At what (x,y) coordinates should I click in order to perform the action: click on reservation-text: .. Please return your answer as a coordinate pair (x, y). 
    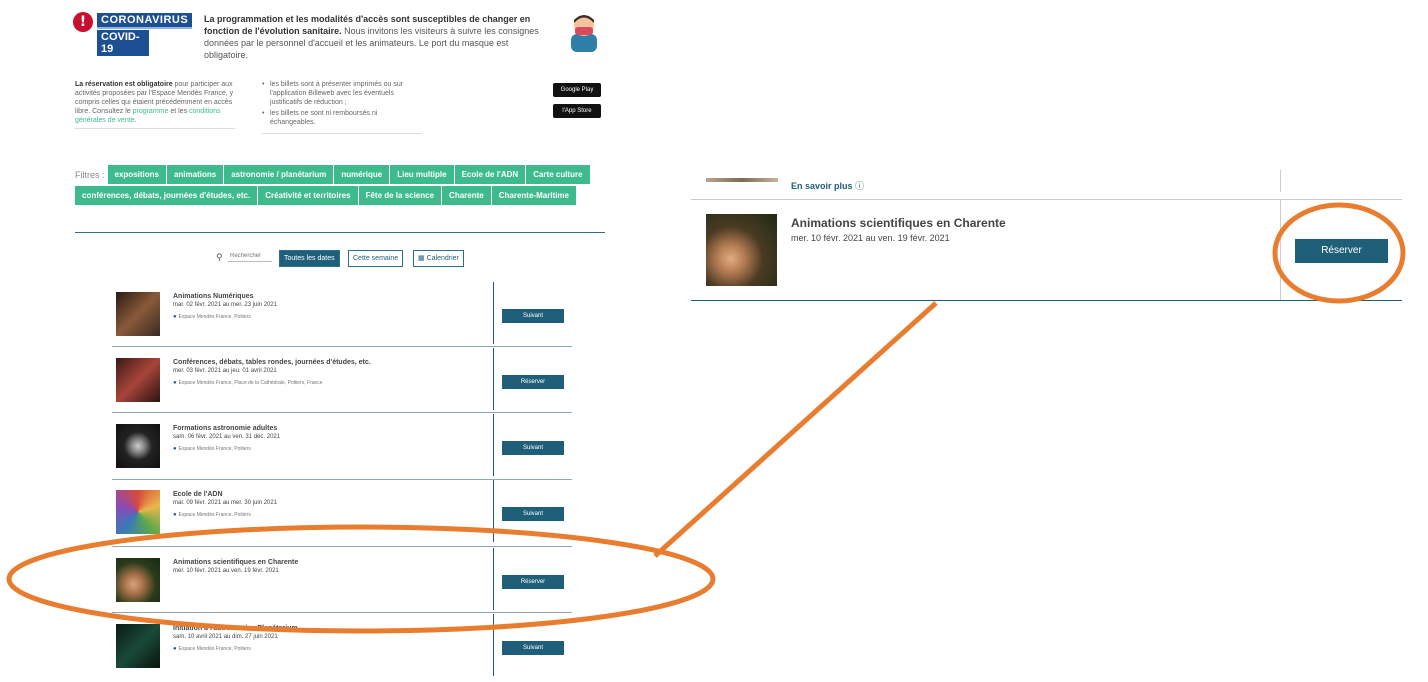
    Looking at the image, I should click on (135, 120).